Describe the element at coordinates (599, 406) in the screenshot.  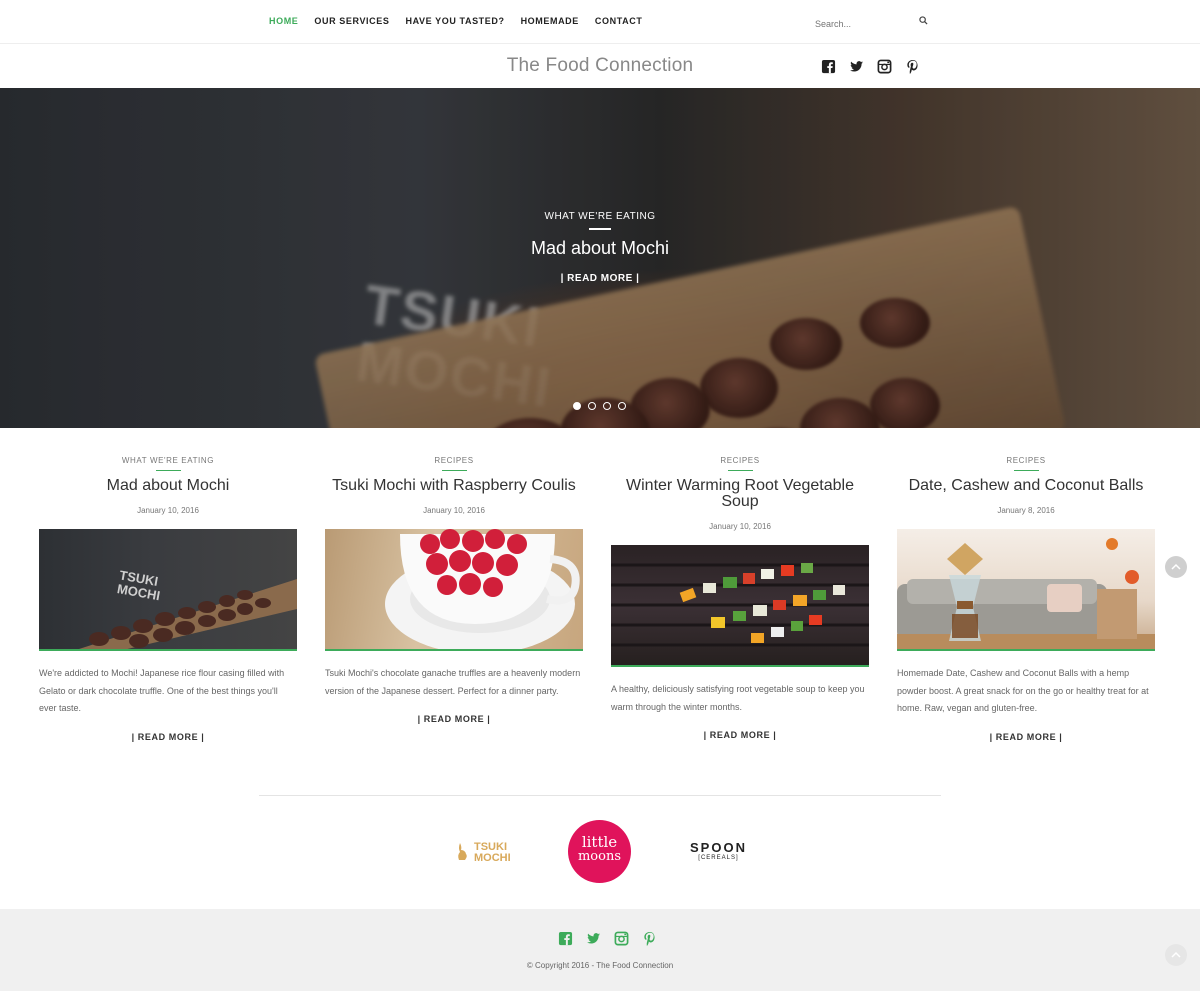
I see `slider-pagination` at that location.